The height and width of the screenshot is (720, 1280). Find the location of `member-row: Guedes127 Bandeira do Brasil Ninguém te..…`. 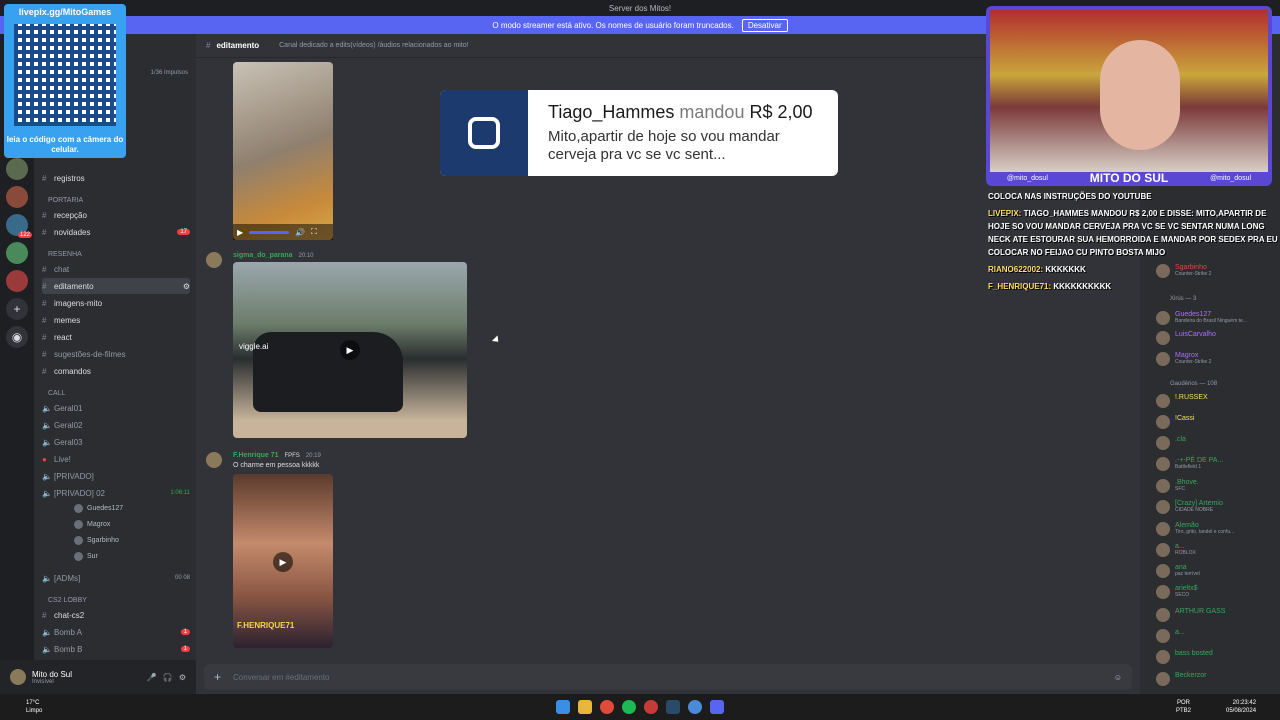

member-row: Guedes127 Bandeira do Brasil Ninguém te..… is located at coordinates (1201, 318).